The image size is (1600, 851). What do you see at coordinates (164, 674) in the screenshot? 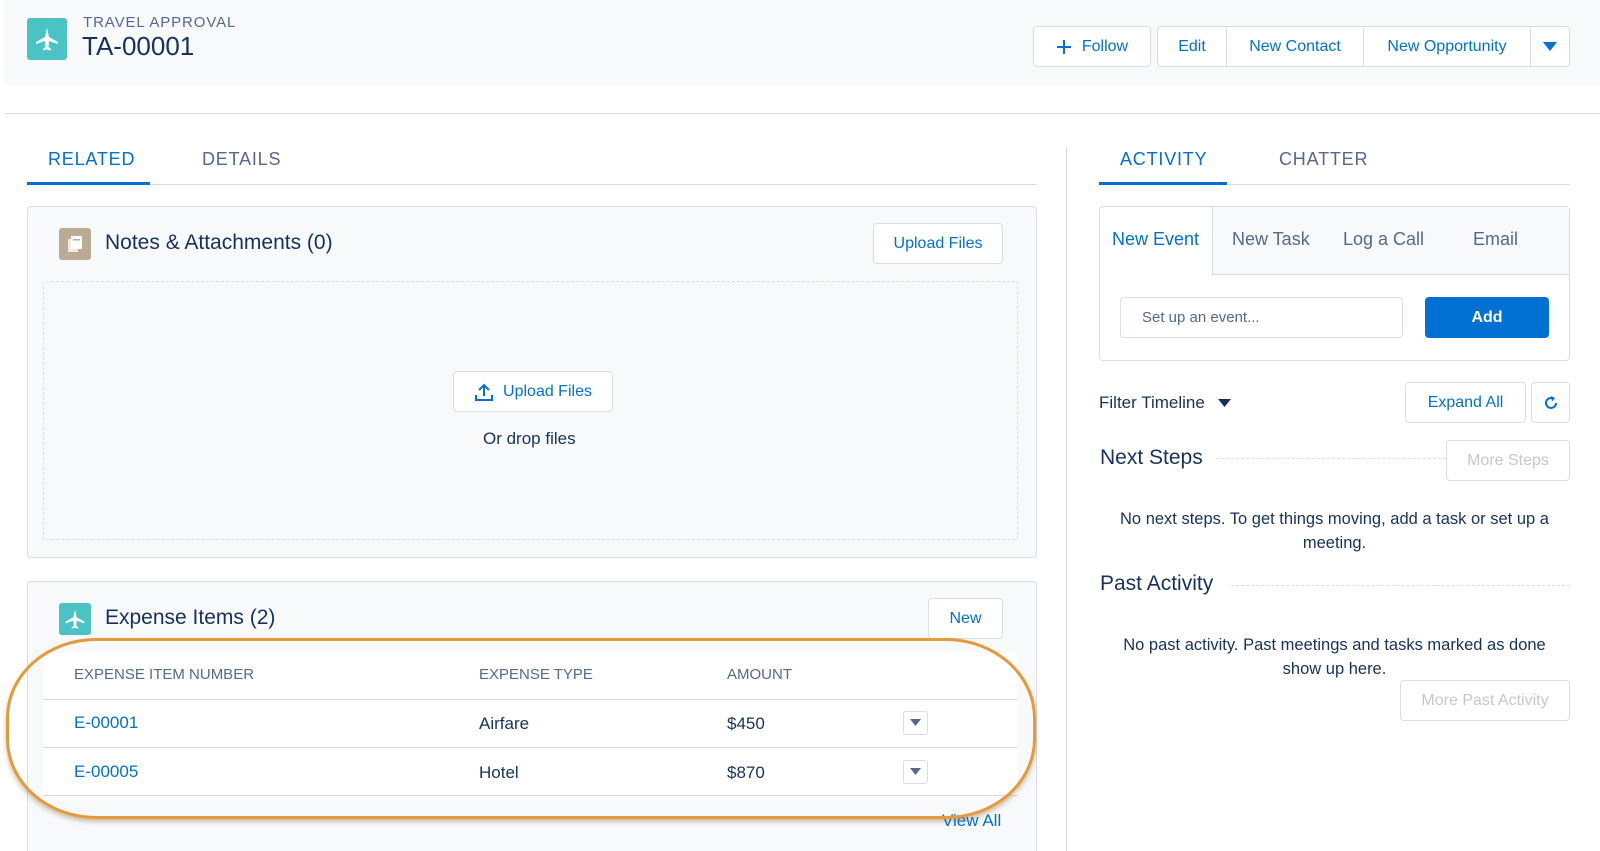
I see `column-header-number: EXPENSE ITEM NUMBER` at bounding box center [164, 674].